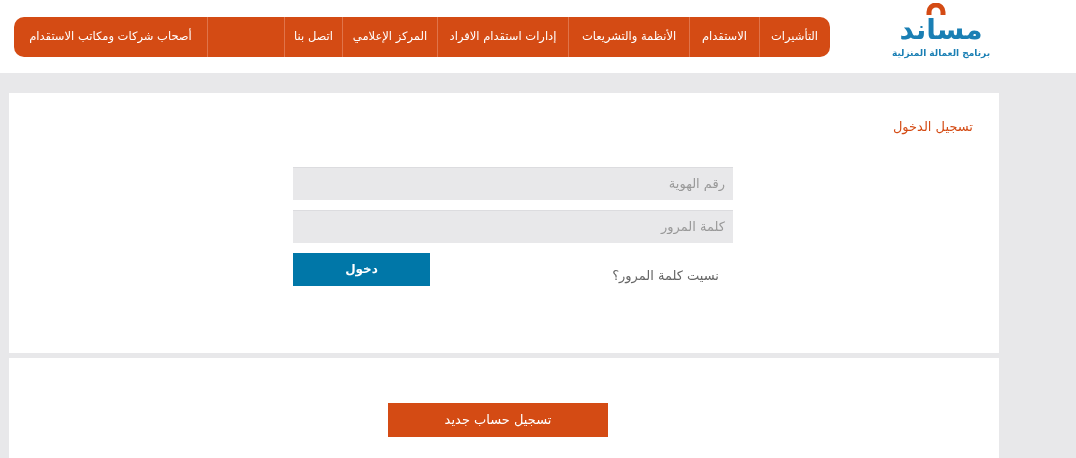 The width and height of the screenshot is (1076, 458). I want to click on nav-link: إدارات استقدام الافراد, so click(502, 37).